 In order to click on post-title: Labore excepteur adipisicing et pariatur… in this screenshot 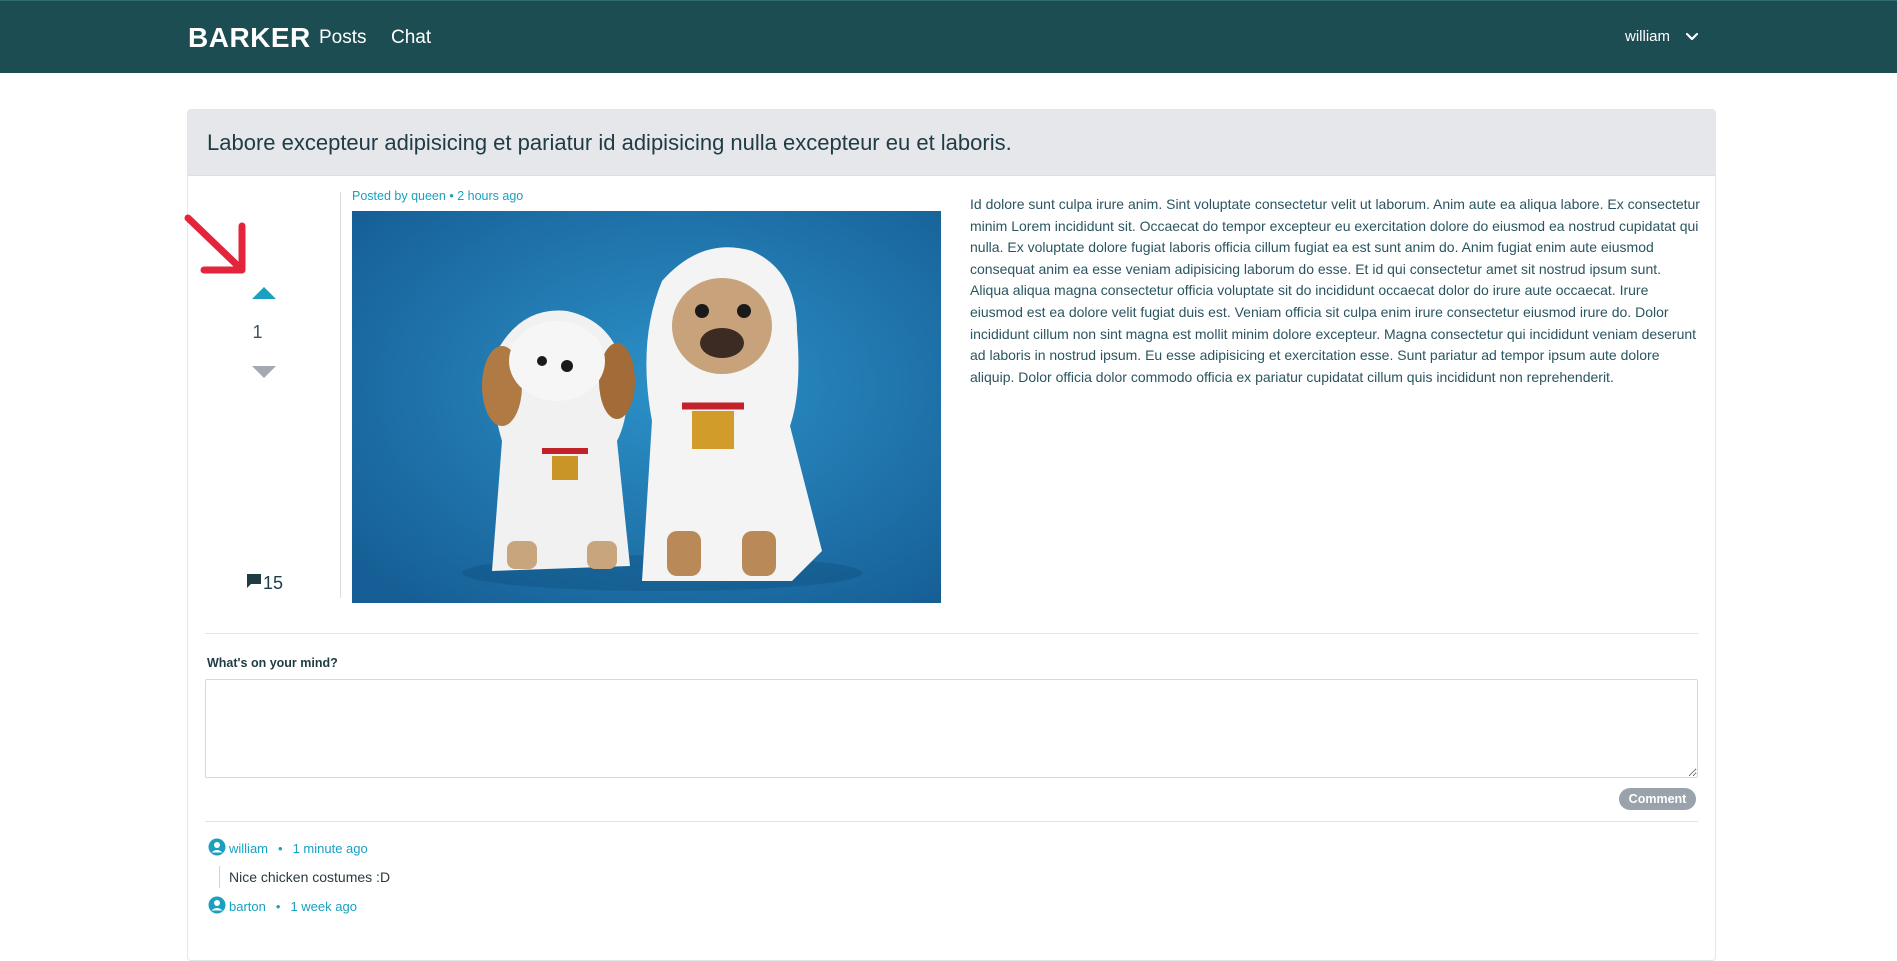, I will do `click(609, 142)`.